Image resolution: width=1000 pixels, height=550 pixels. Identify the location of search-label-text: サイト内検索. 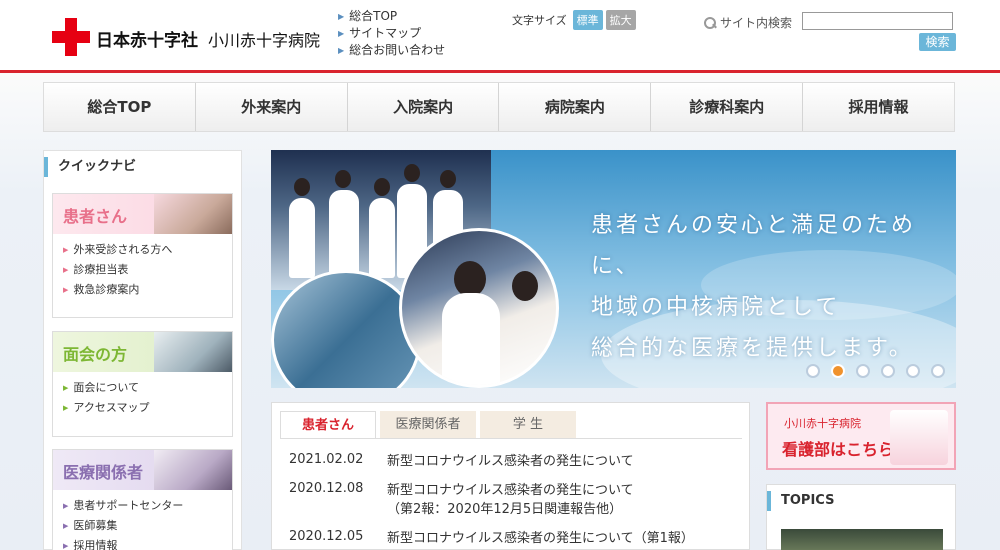
(756, 23).